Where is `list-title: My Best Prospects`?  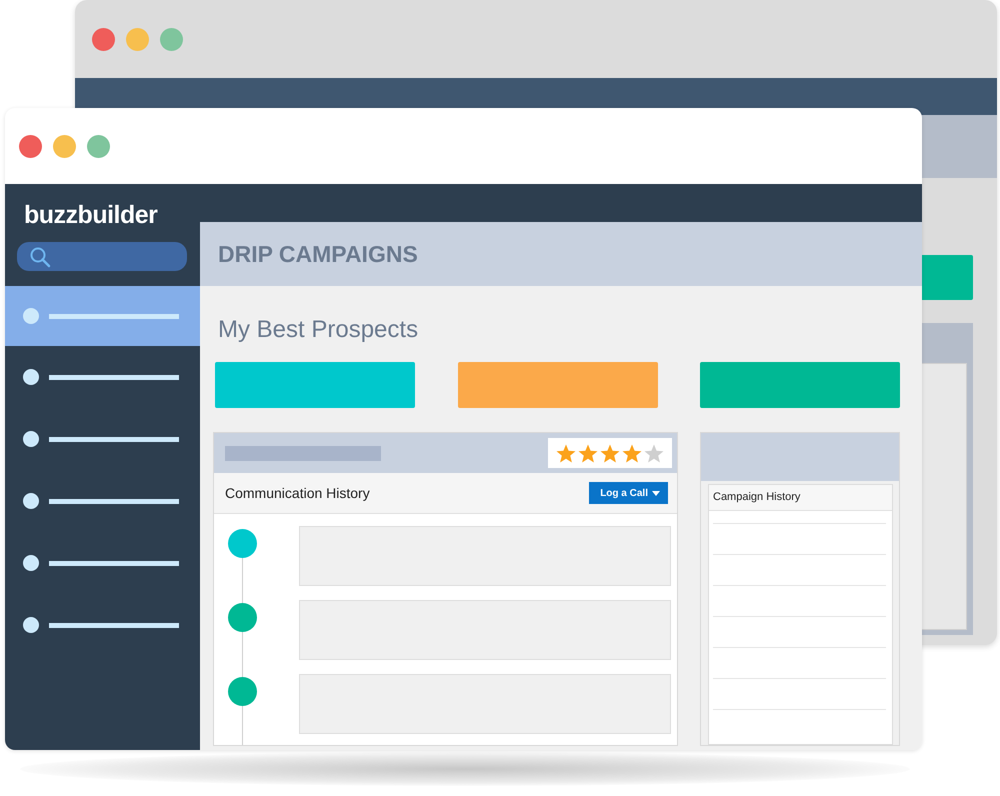 list-title: My Best Prospects is located at coordinates (319, 330).